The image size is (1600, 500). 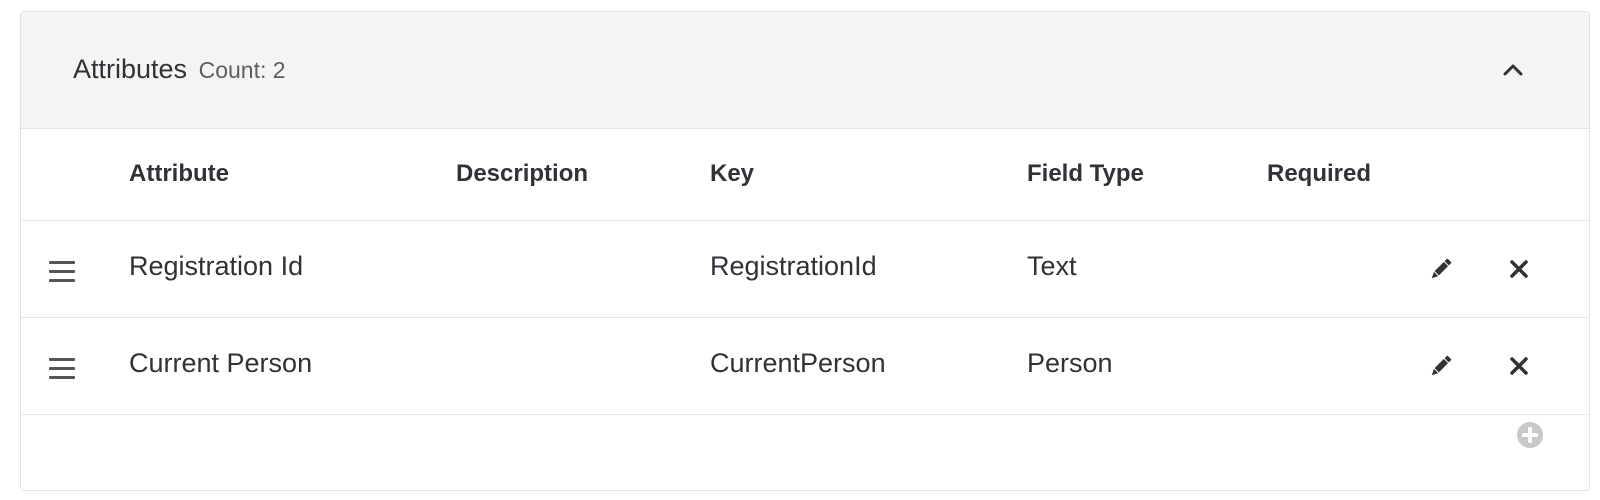 What do you see at coordinates (130, 69) in the screenshot?
I see `panel-title-text: Attributes` at bounding box center [130, 69].